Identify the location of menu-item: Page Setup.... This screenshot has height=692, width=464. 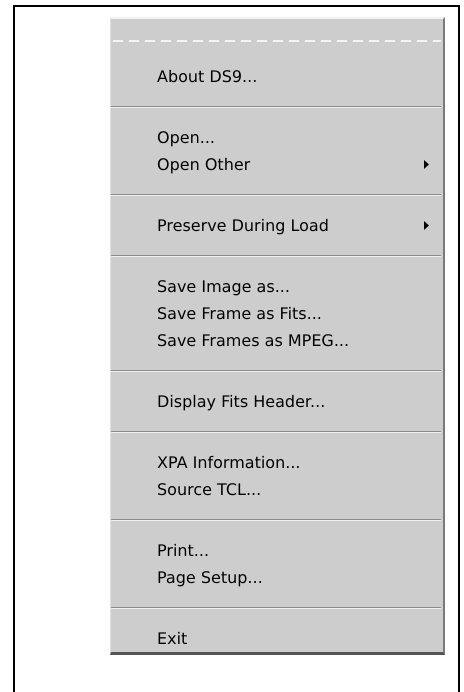
(277, 577).